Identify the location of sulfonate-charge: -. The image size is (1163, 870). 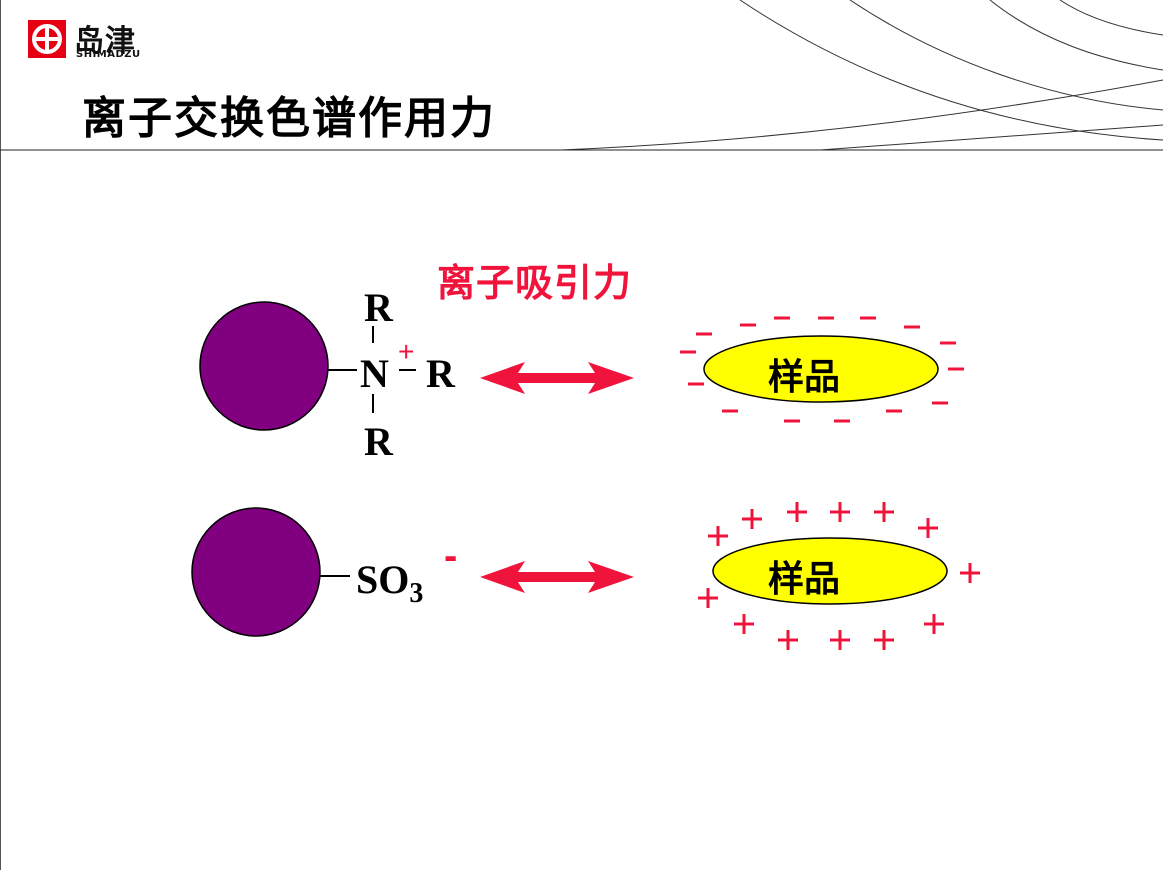
(451, 556).